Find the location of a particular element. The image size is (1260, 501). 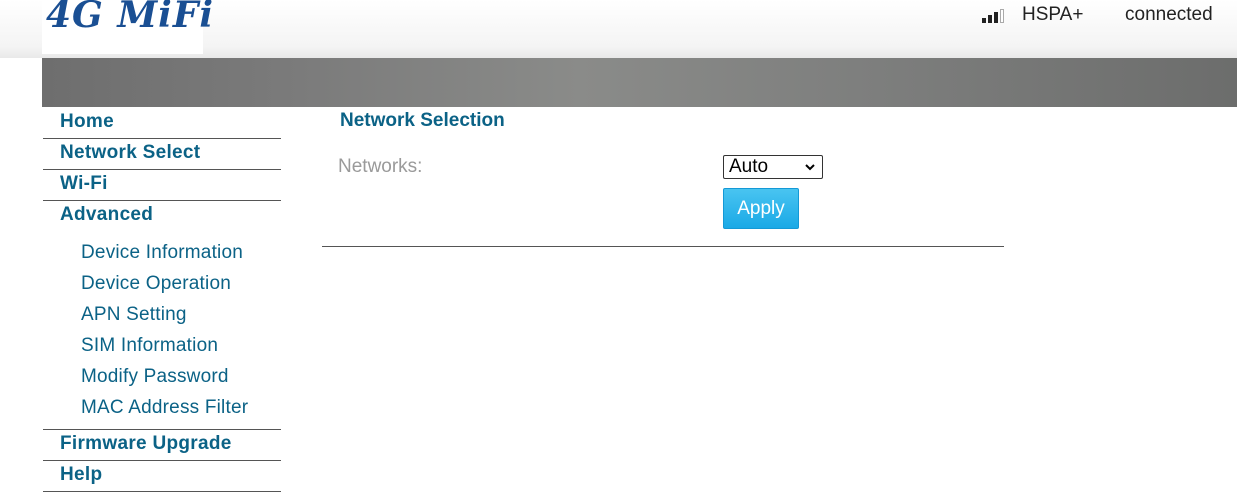

networks-label: Networks: is located at coordinates (380, 166).